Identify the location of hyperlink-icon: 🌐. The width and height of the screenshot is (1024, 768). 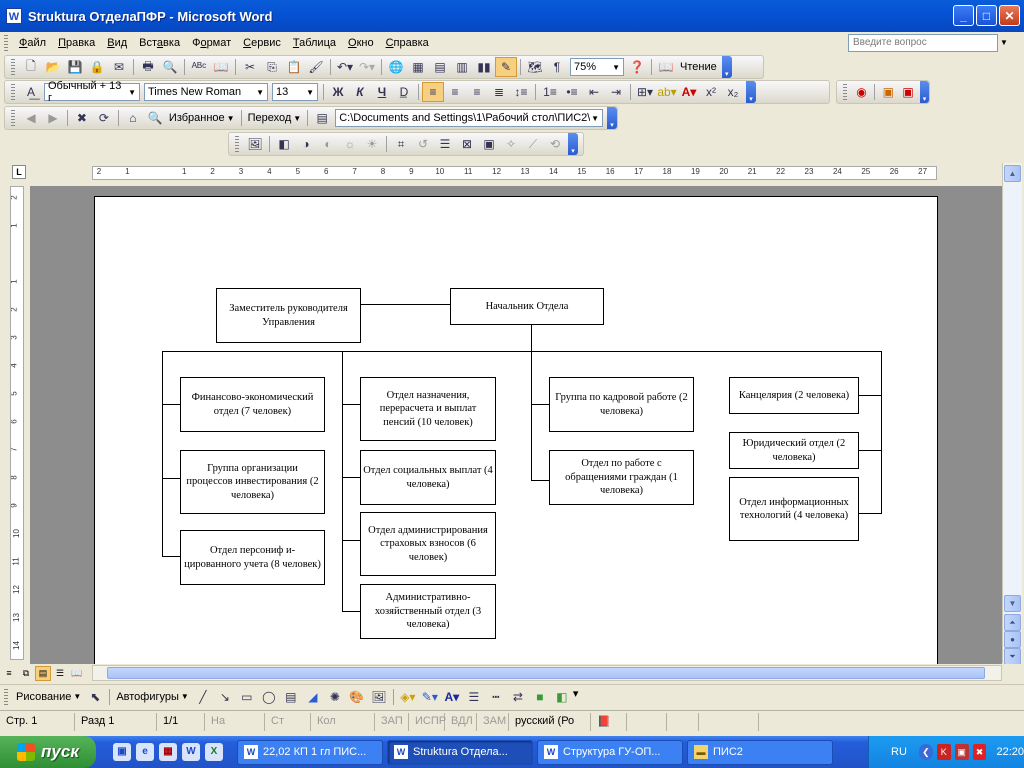
(396, 67).